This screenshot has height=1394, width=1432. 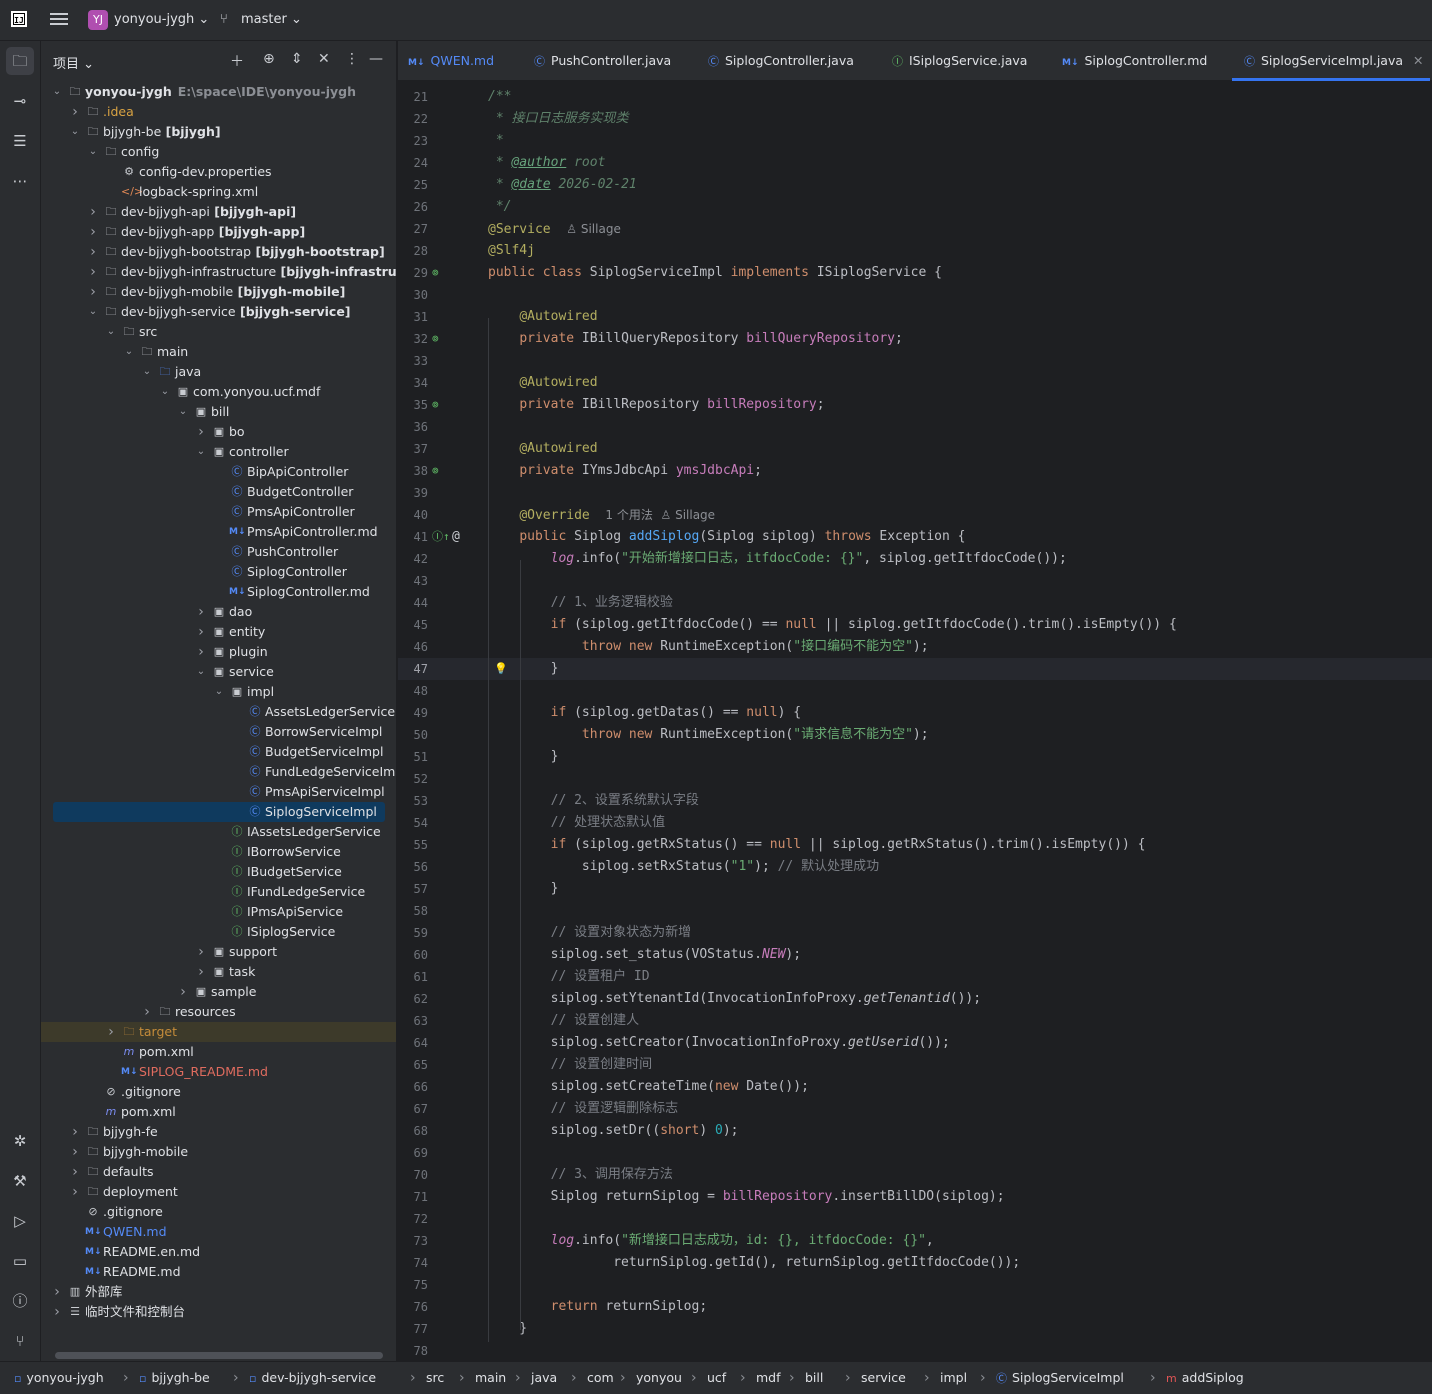 What do you see at coordinates (915, 1285) in the screenshot?
I see `code-line: 75` at bounding box center [915, 1285].